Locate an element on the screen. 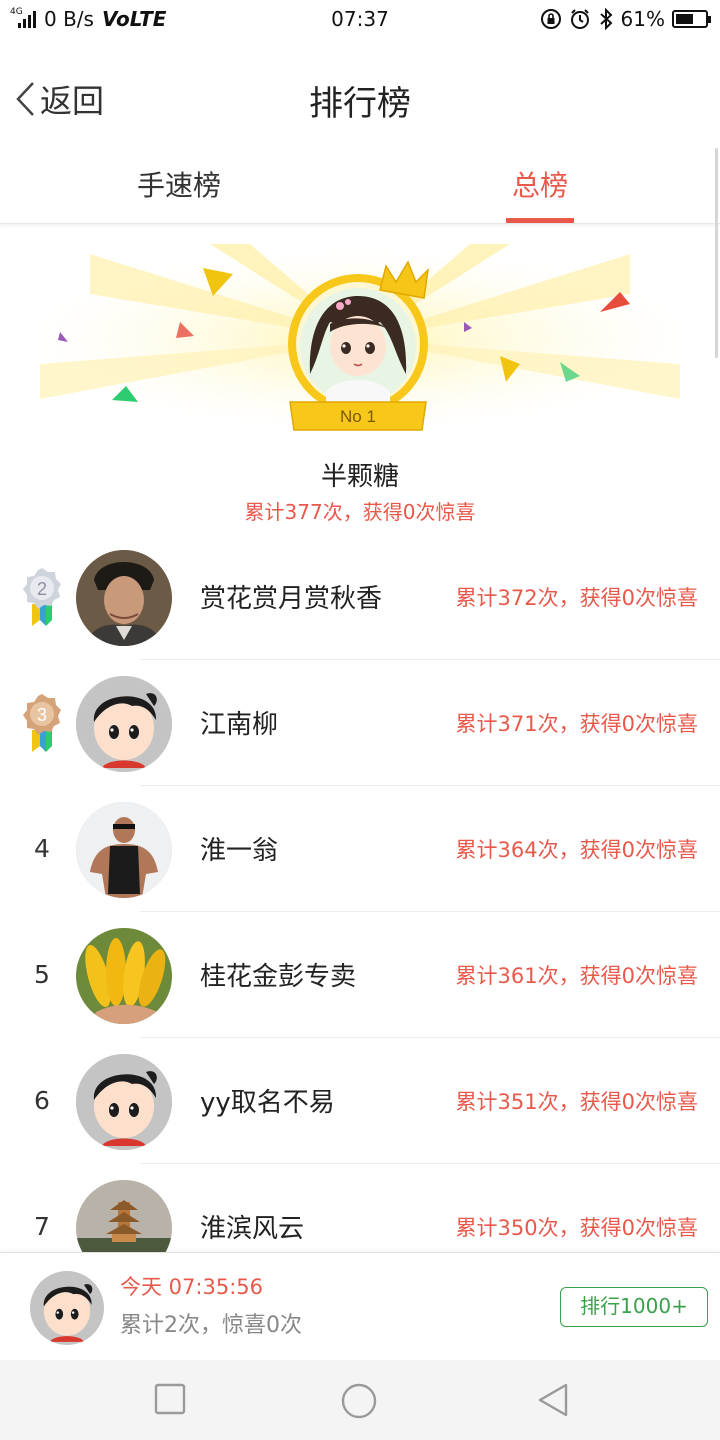 The width and height of the screenshot is (720, 1440). user-name: 淮一翁 is located at coordinates (239, 851).